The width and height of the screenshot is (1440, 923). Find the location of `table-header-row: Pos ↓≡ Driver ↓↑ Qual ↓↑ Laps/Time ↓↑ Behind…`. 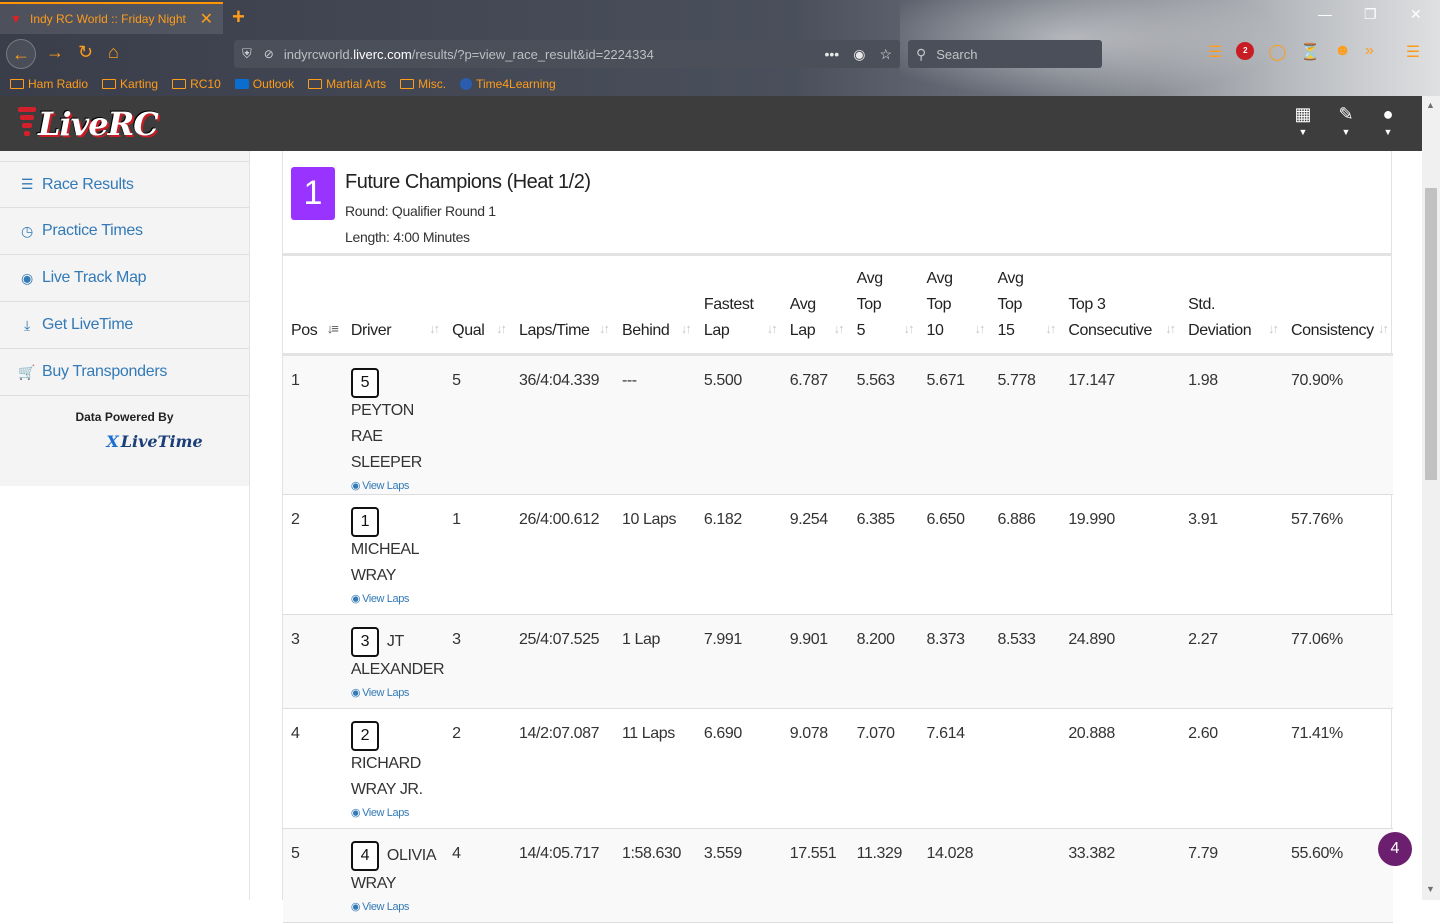

table-header-row: Pos ↓≡ Driver ↓↑ Qual ↓↑ Laps/Time ↓↑ Behind… is located at coordinates (838, 306).